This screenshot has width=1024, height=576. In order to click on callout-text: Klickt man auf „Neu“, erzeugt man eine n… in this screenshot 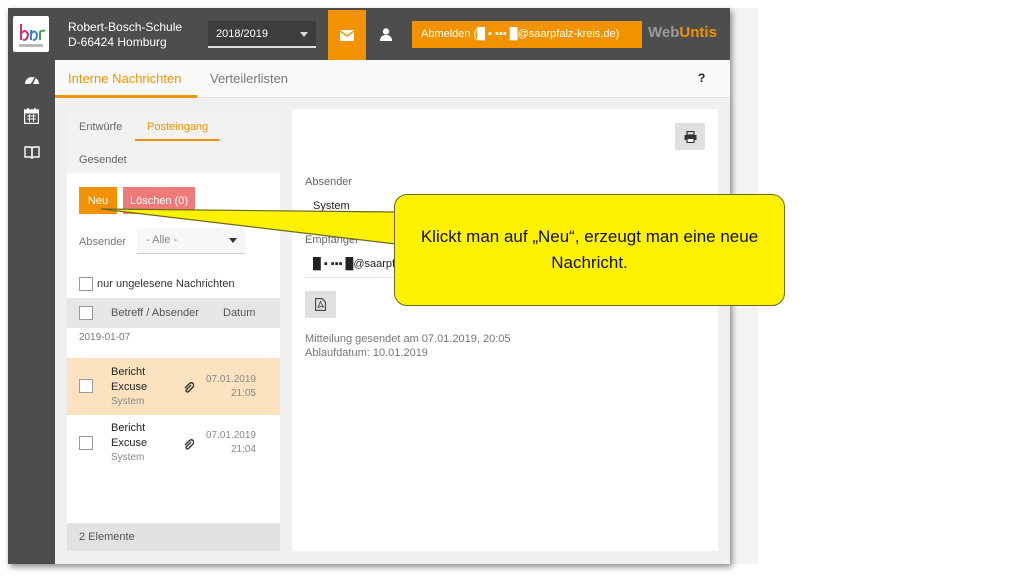, I will do `click(589, 249)`.